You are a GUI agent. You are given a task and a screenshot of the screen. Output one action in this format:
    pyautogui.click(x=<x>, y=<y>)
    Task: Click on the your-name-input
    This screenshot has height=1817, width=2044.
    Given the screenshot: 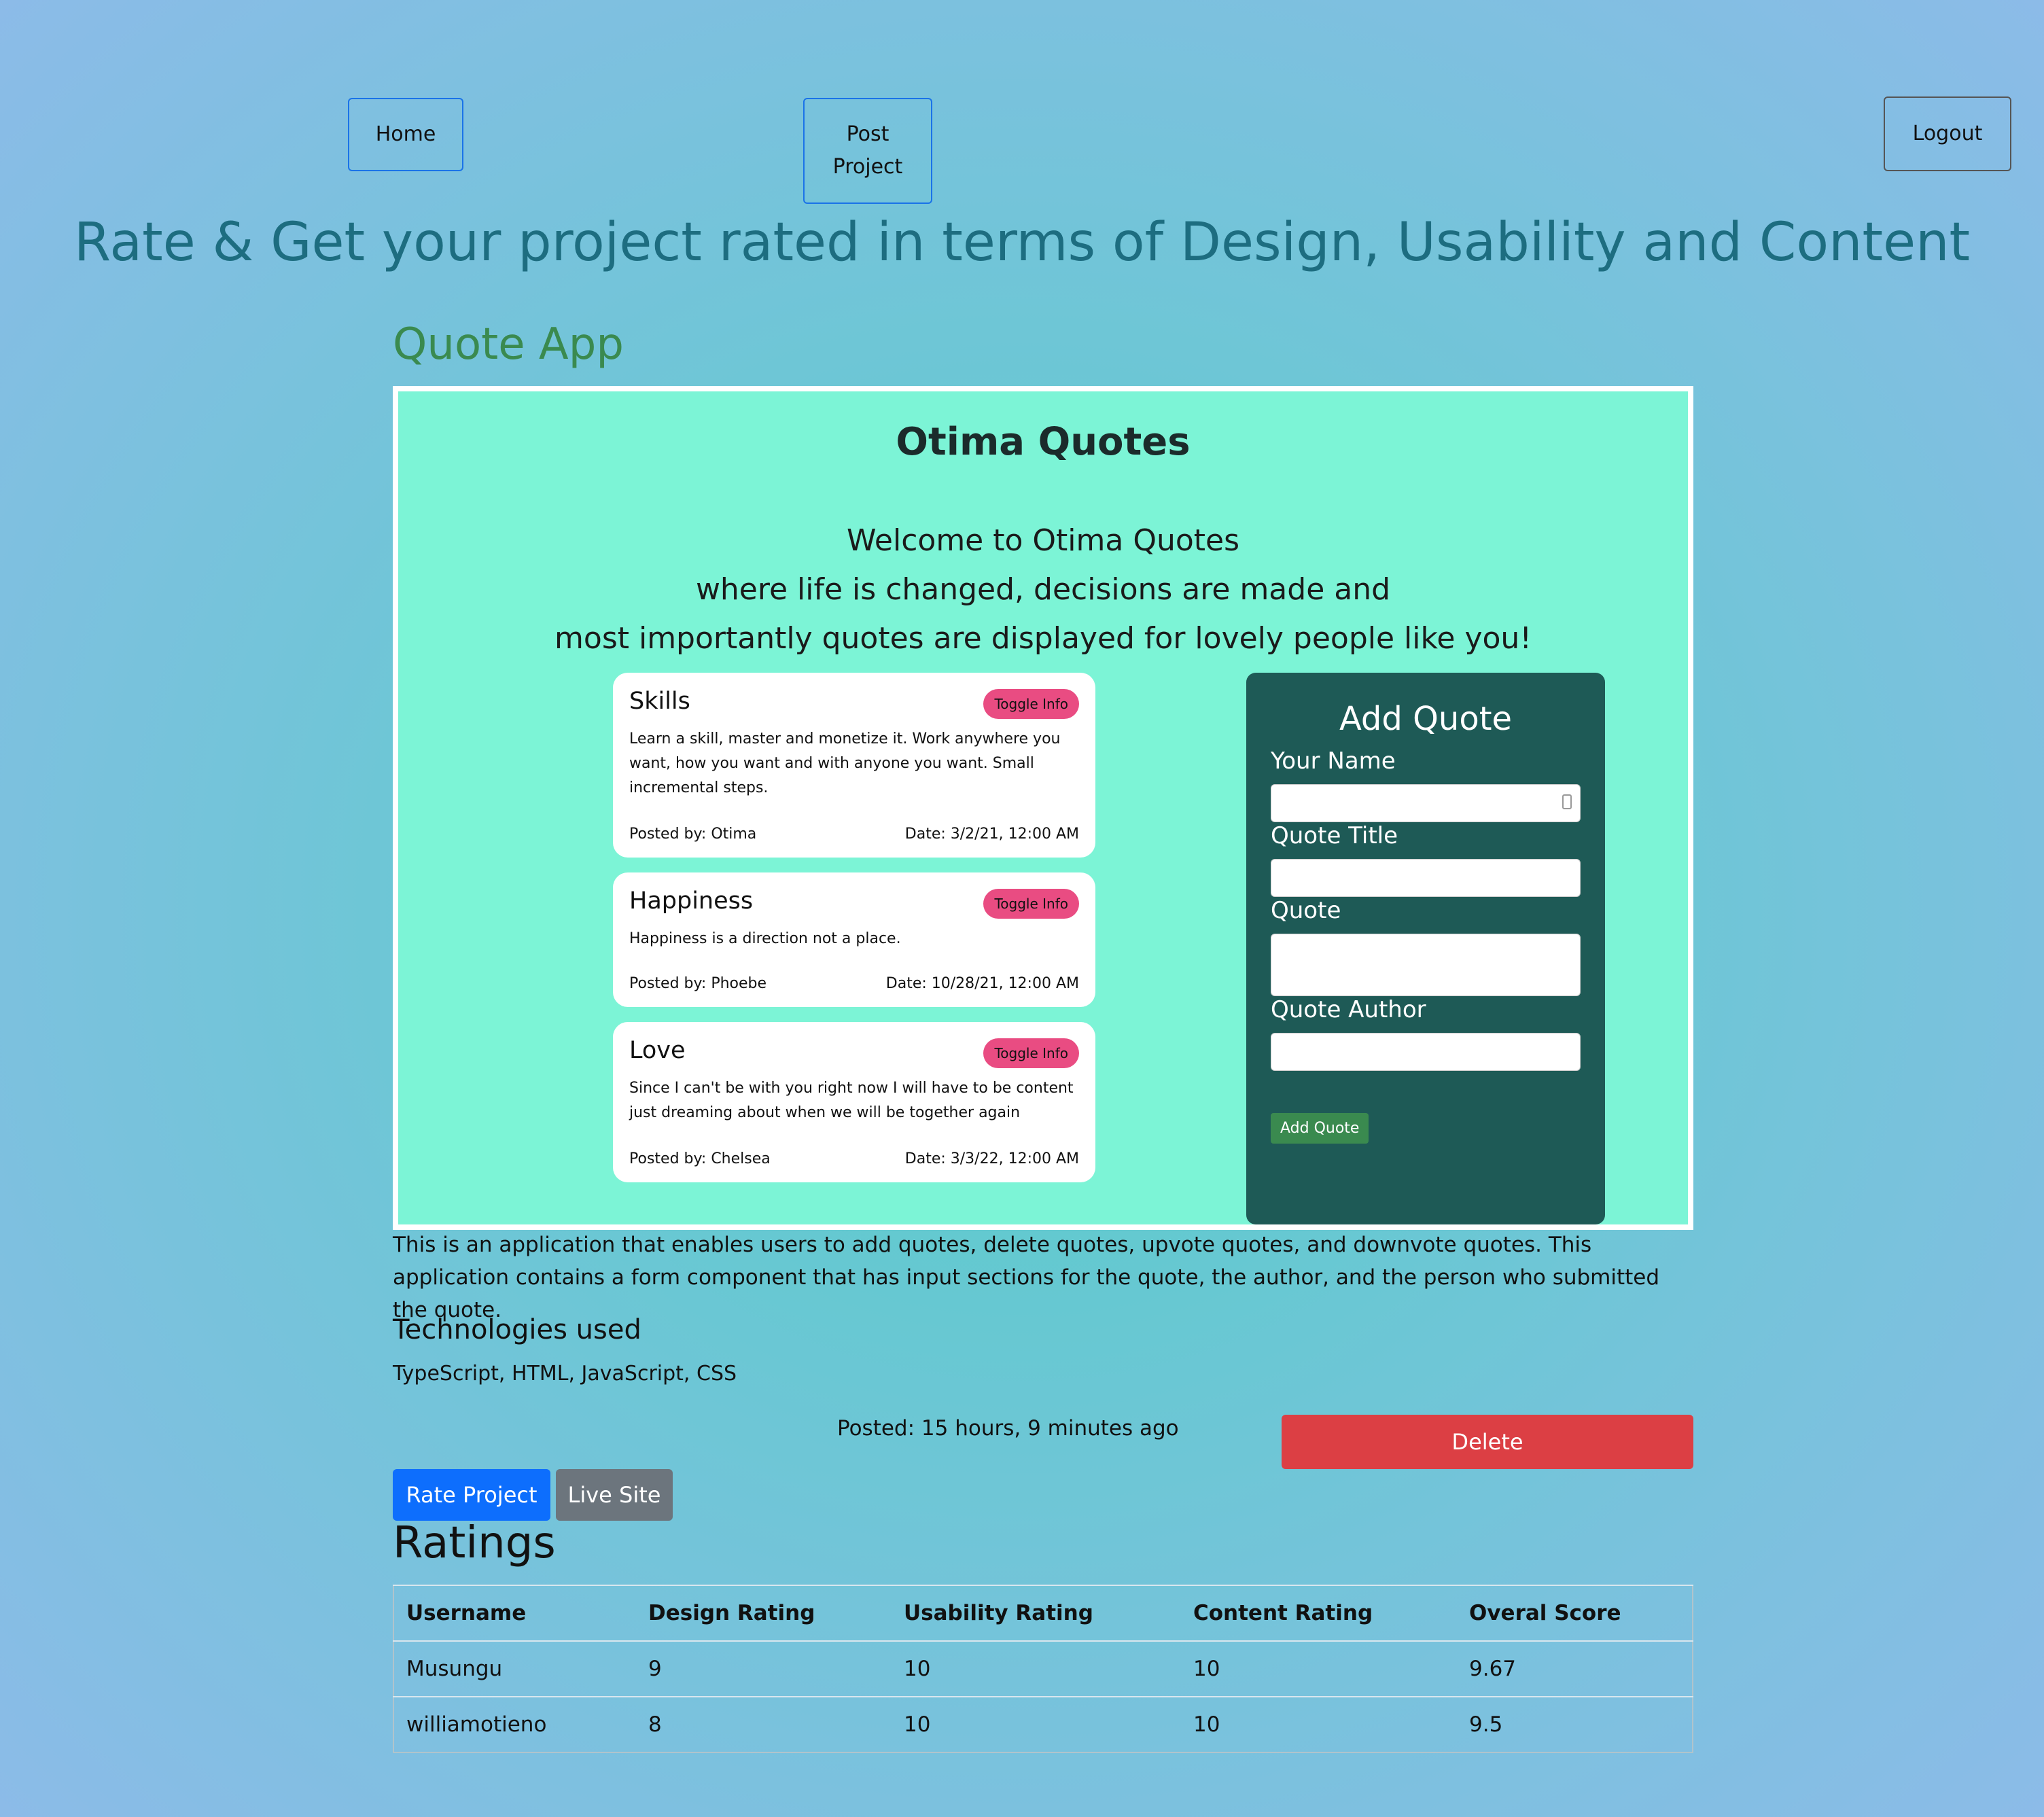 What is the action you would take?
    pyautogui.click(x=1426, y=803)
    